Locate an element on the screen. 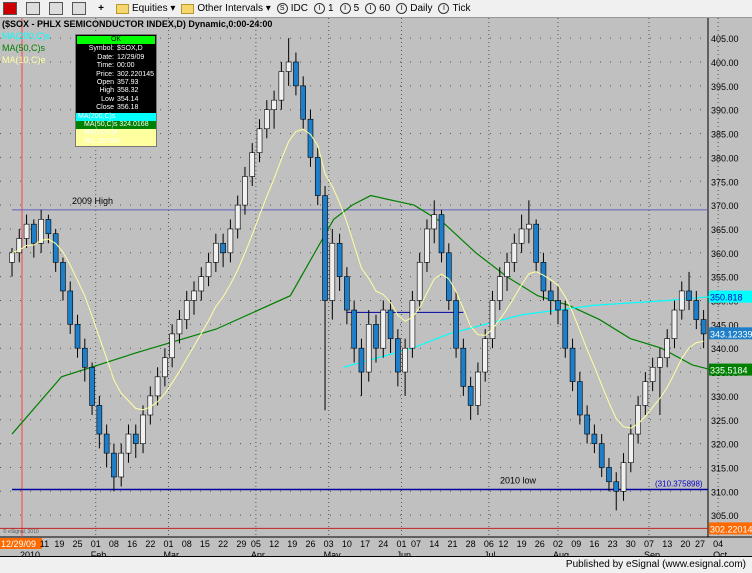 This screenshot has height=573, width=752. price-badge-label: 302.220145 is located at coordinates (731, 529).